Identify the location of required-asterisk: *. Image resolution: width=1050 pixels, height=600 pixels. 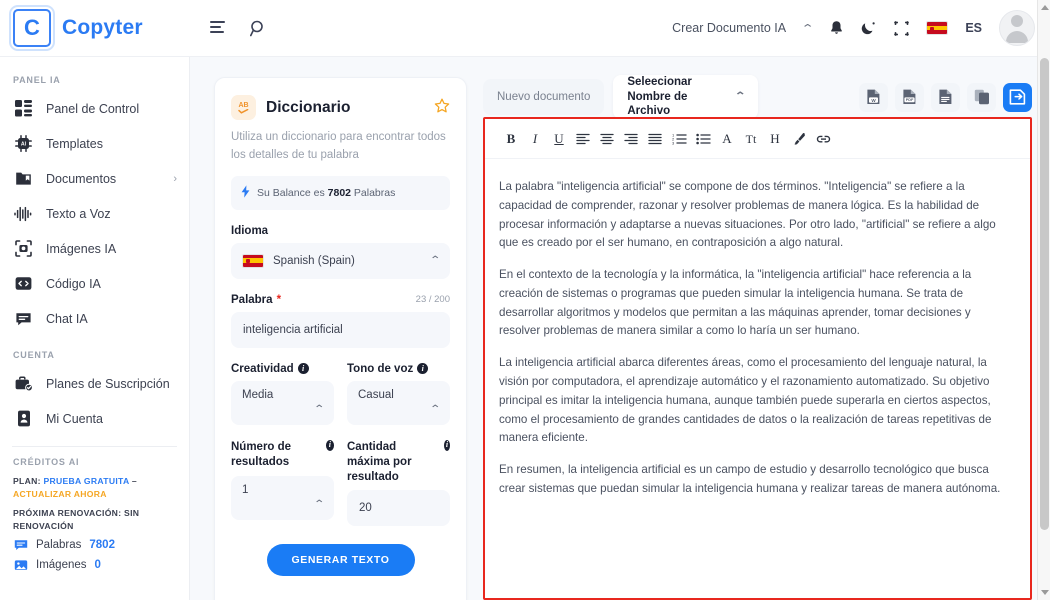
(279, 299).